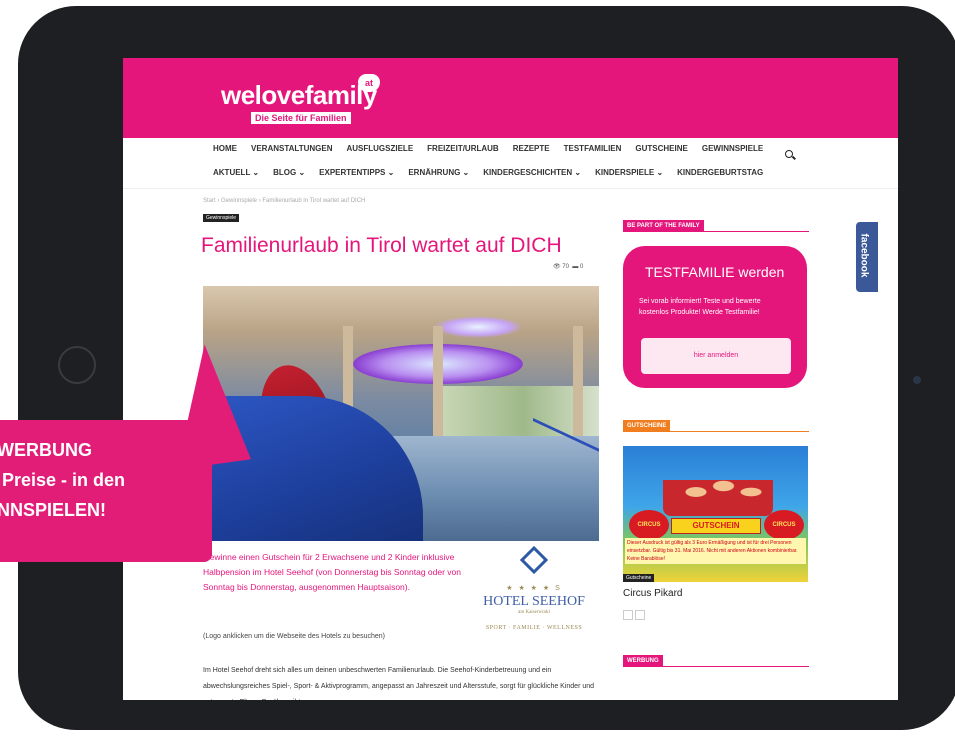  Describe the element at coordinates (784, 534) in the screenshot. I see `circus-logo-right: CIRCUS PIKARD` at that location.